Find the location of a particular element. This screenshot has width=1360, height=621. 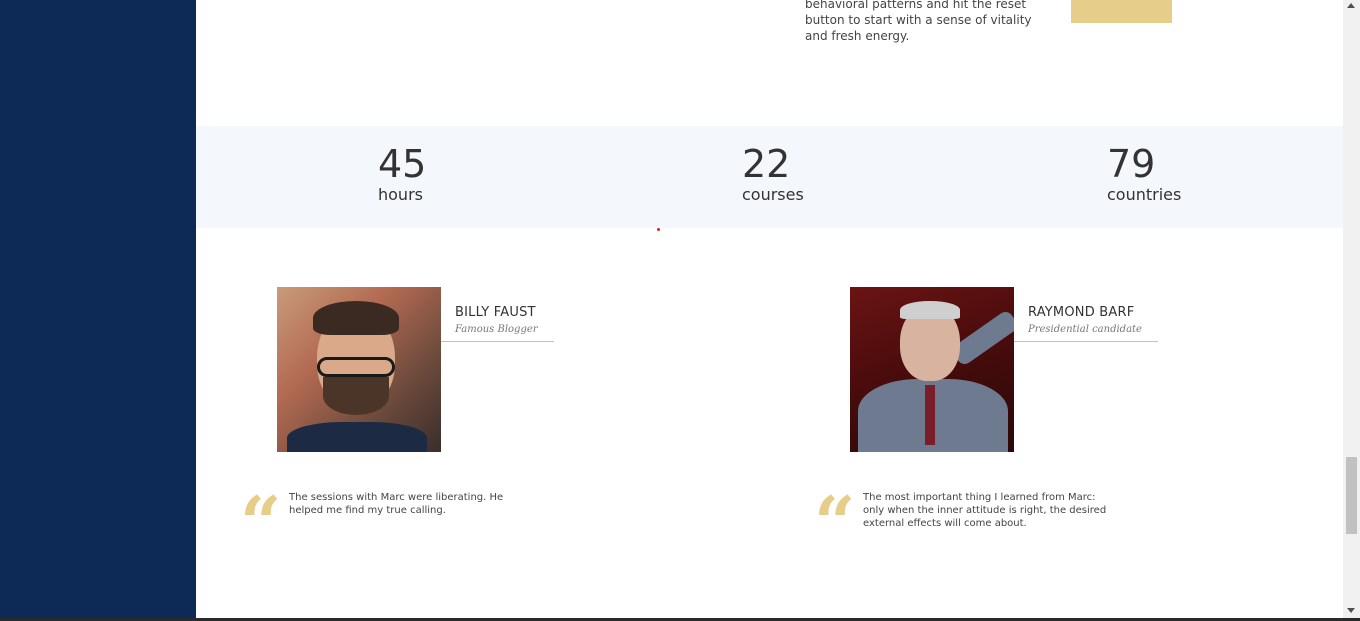

stat-courses: 22 courses is located at coordinates (773, 174).